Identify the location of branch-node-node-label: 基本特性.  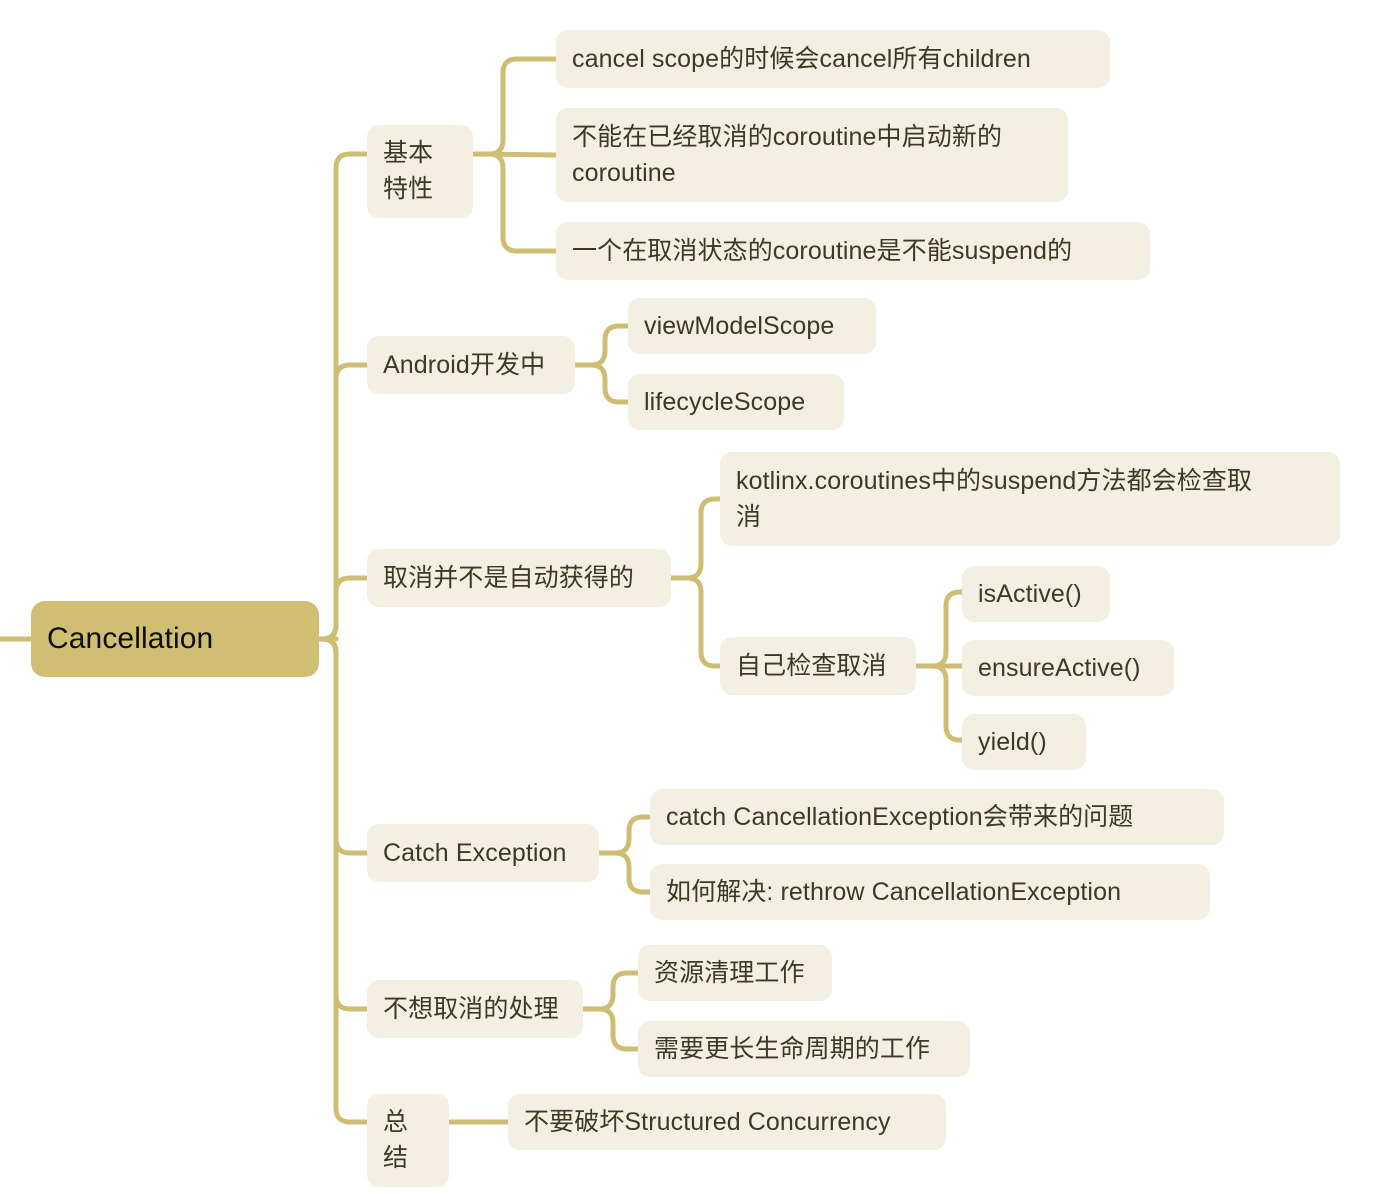
(408, 171).